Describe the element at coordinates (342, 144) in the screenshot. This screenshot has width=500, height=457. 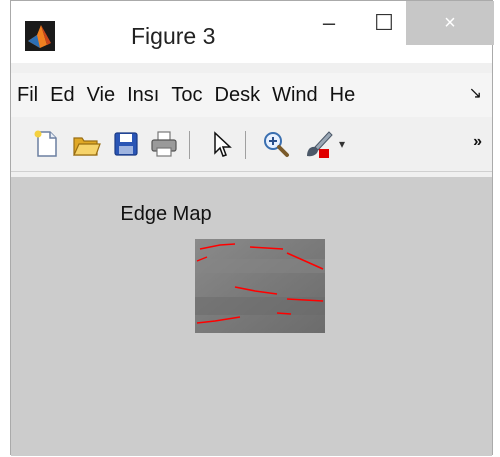
I see `brush-dropdown-icon: ▾` at that location.